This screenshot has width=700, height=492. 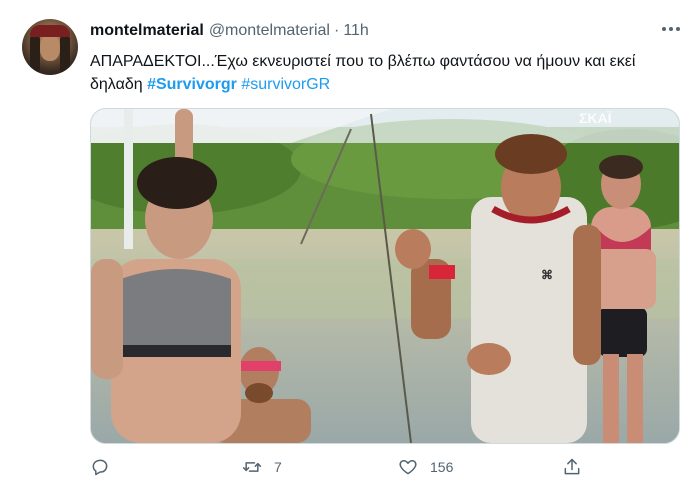 I want to click on avatar-hair-left, so click(x=35, y=54).